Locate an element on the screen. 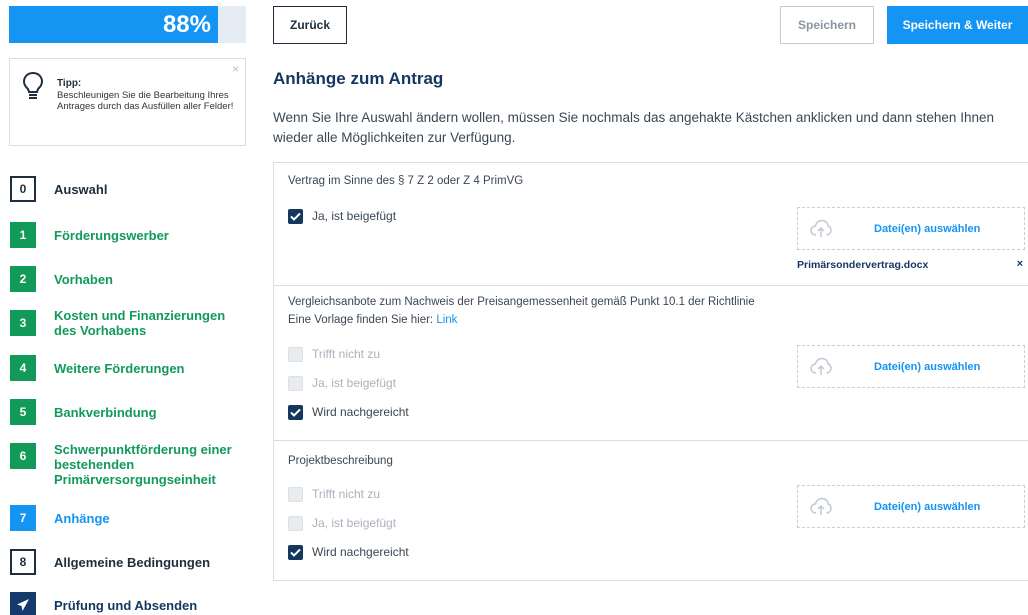  step-label: Vorhaben is located at coordinates (83, 279).